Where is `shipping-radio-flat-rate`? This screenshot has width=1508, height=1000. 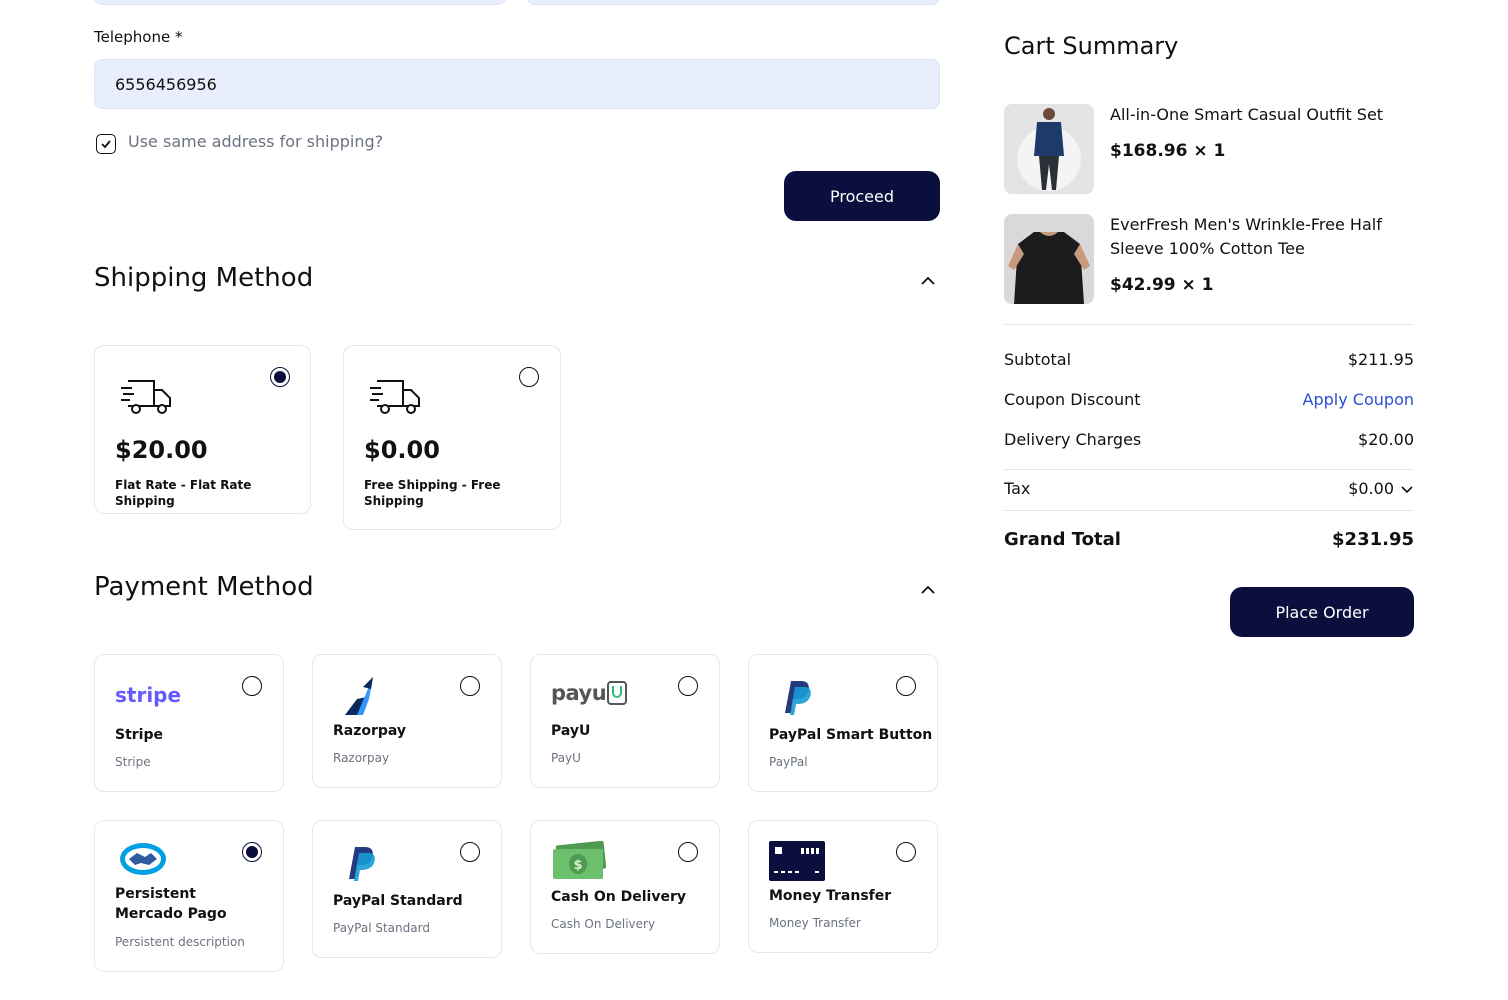 shipping-radio-flat-rate is located at coordinates (280, 377).